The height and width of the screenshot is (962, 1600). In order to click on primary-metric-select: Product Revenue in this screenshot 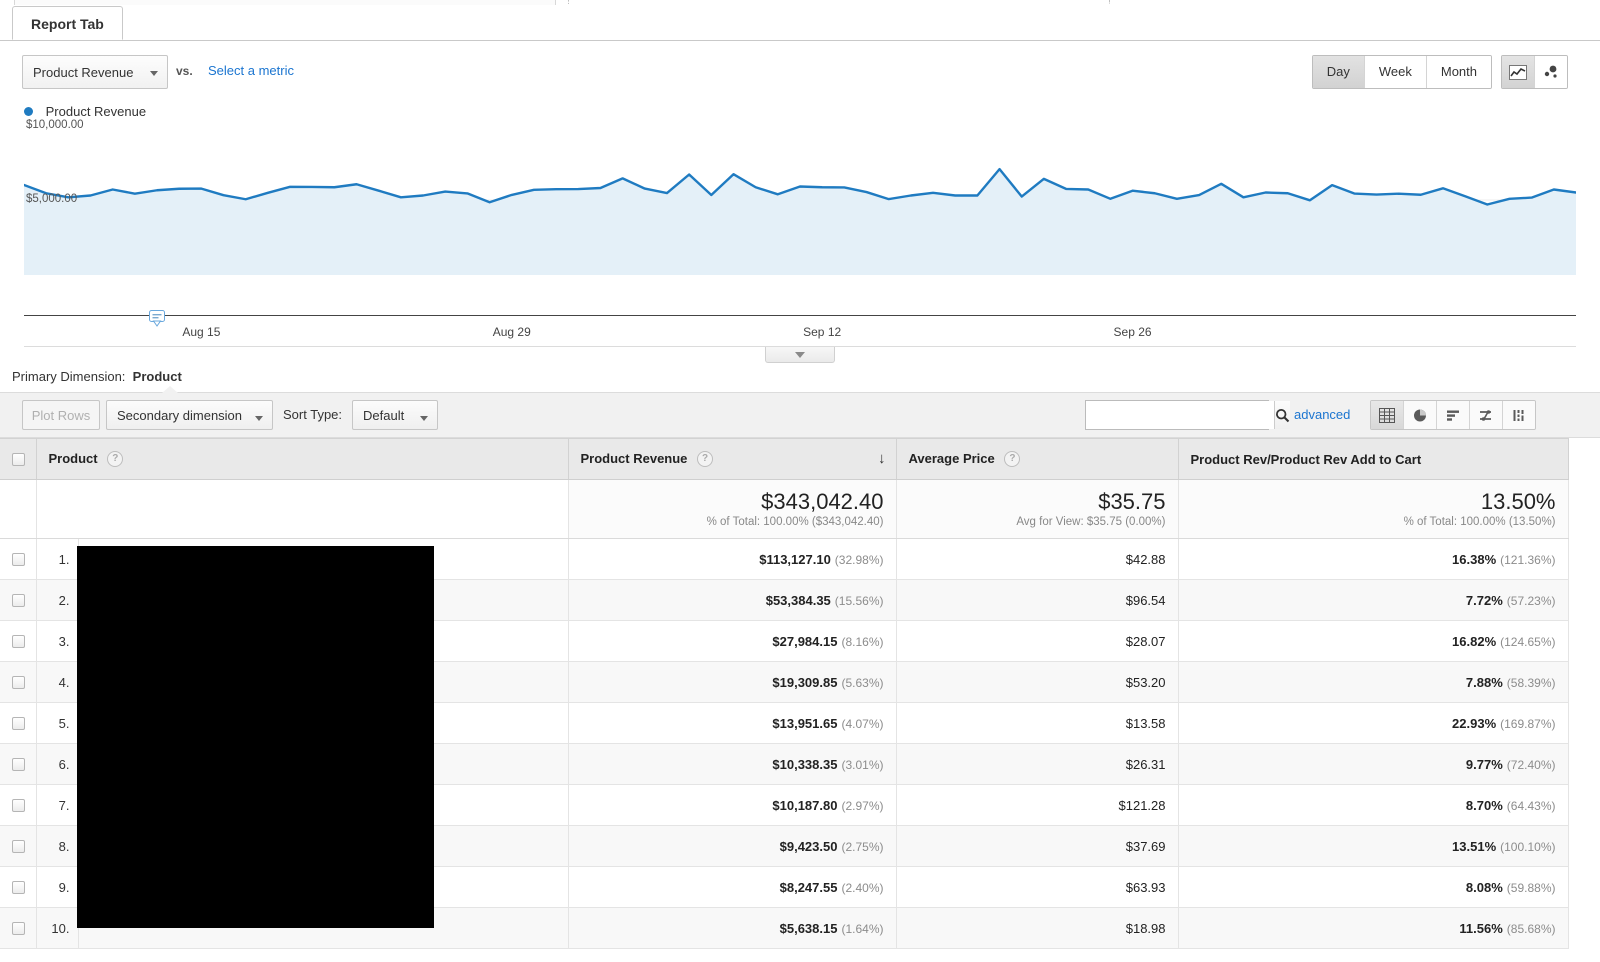, I will do `click(95, 72)`.